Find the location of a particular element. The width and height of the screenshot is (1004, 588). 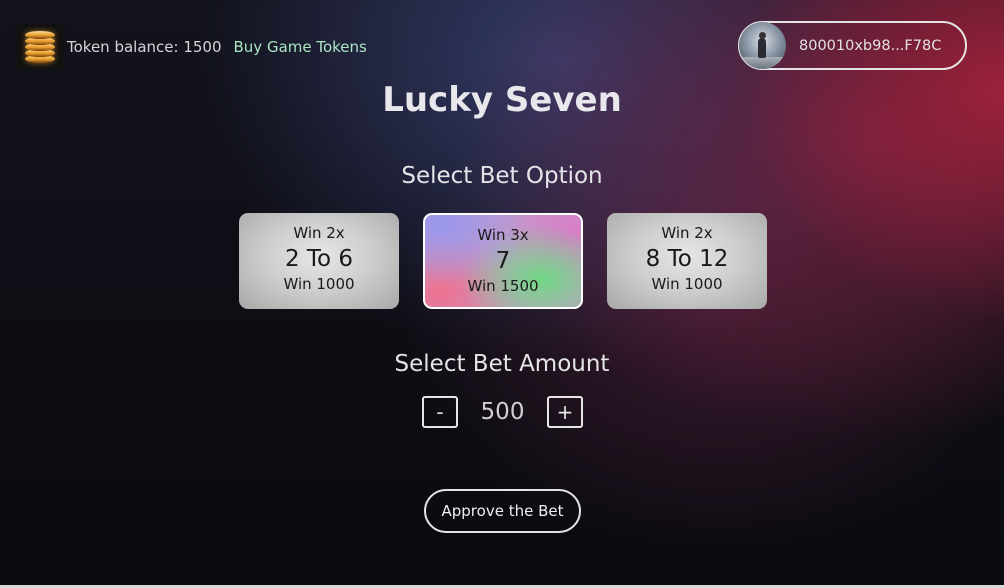

token-bar: Token balance: 1500 Buy Game Tokens is located at coordinates (191, 47).